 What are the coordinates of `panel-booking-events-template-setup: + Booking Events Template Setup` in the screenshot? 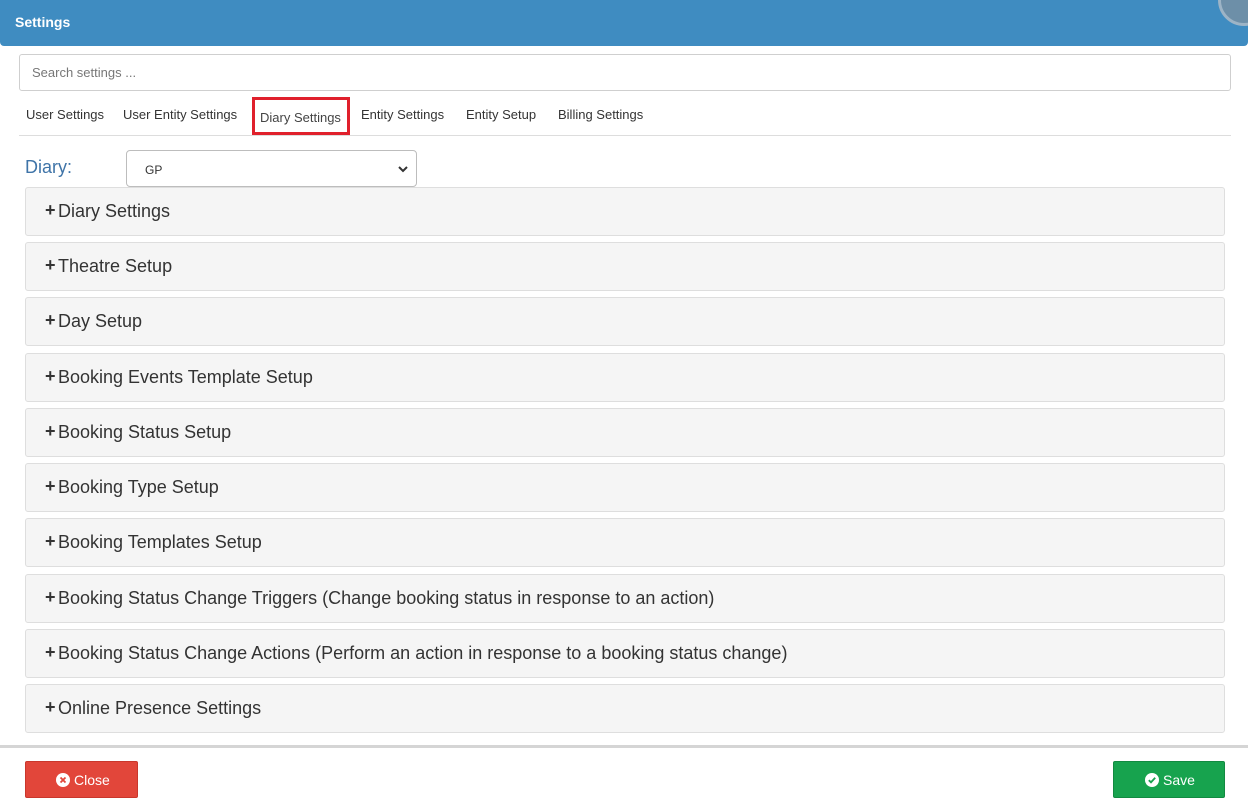 It's located at (625, 377).